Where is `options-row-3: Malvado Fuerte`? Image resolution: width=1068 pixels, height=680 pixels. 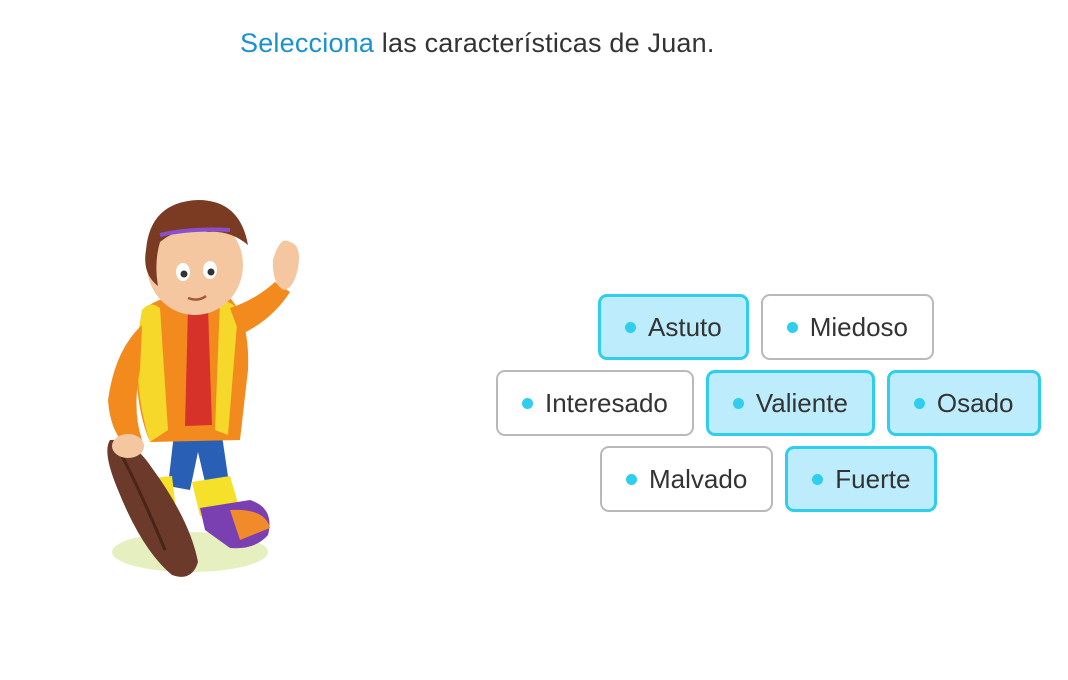 options-row-3: Malvado Fuerte is located at coordinates (769, 479).